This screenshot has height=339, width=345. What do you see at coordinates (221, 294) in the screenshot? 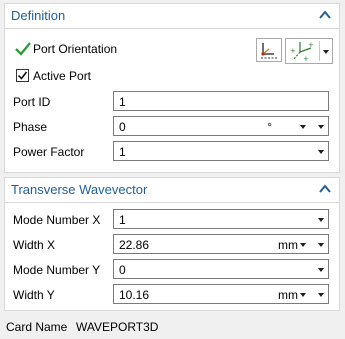
I see `width-y-input: 10.16 mm` at bounding box center [221, 294].